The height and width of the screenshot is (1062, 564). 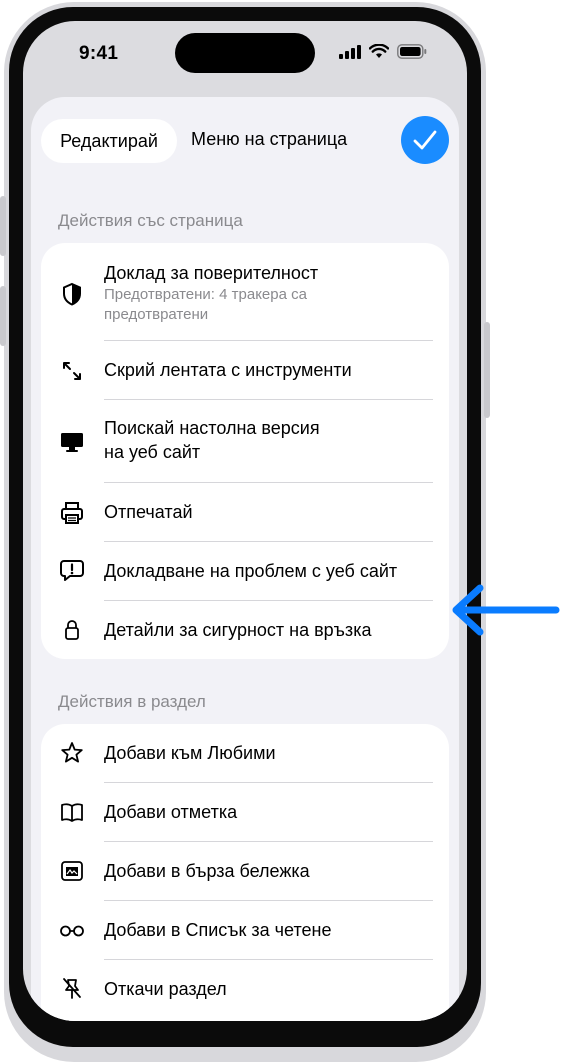 I want to click on menu-item-label: Откачи раздел, so click(x=165, y=989).